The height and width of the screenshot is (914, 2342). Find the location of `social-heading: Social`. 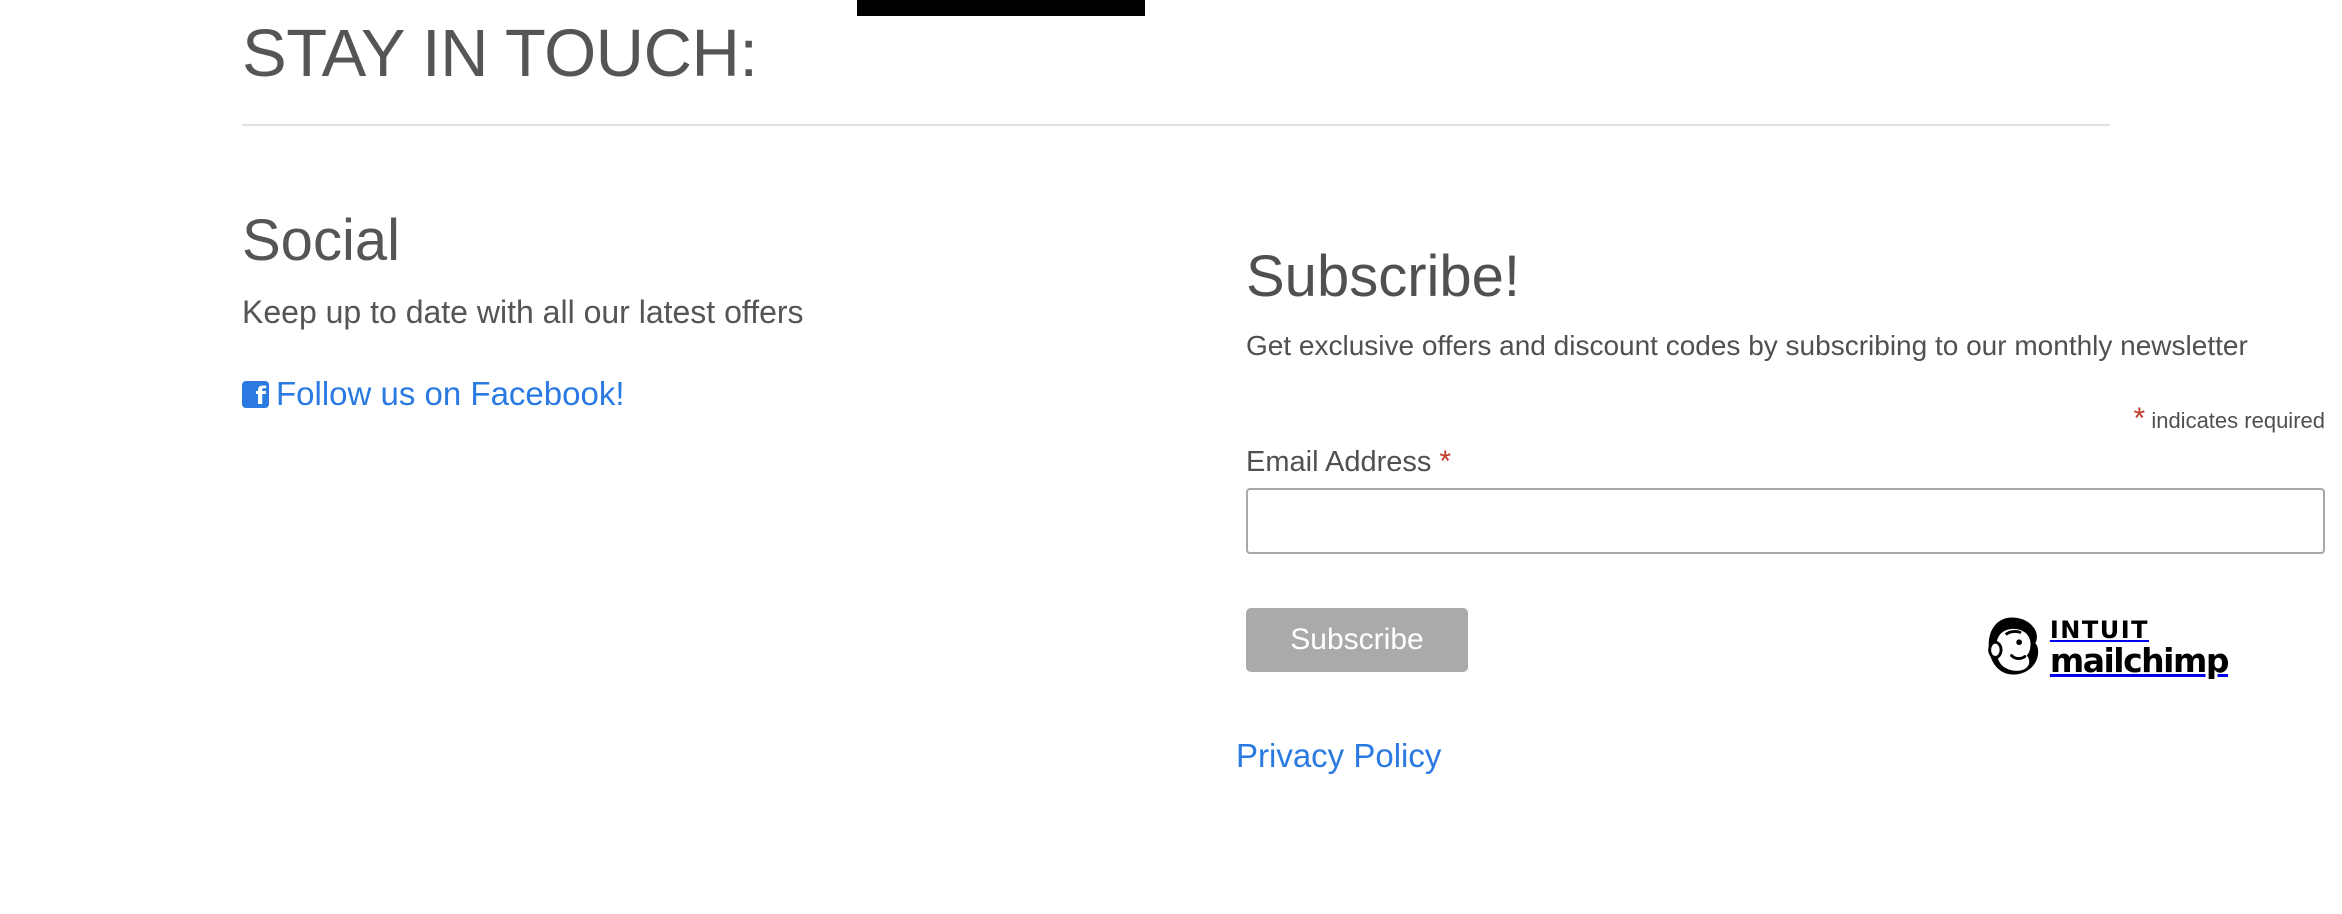

social-heading: Social is located at coordinates (321, 240).